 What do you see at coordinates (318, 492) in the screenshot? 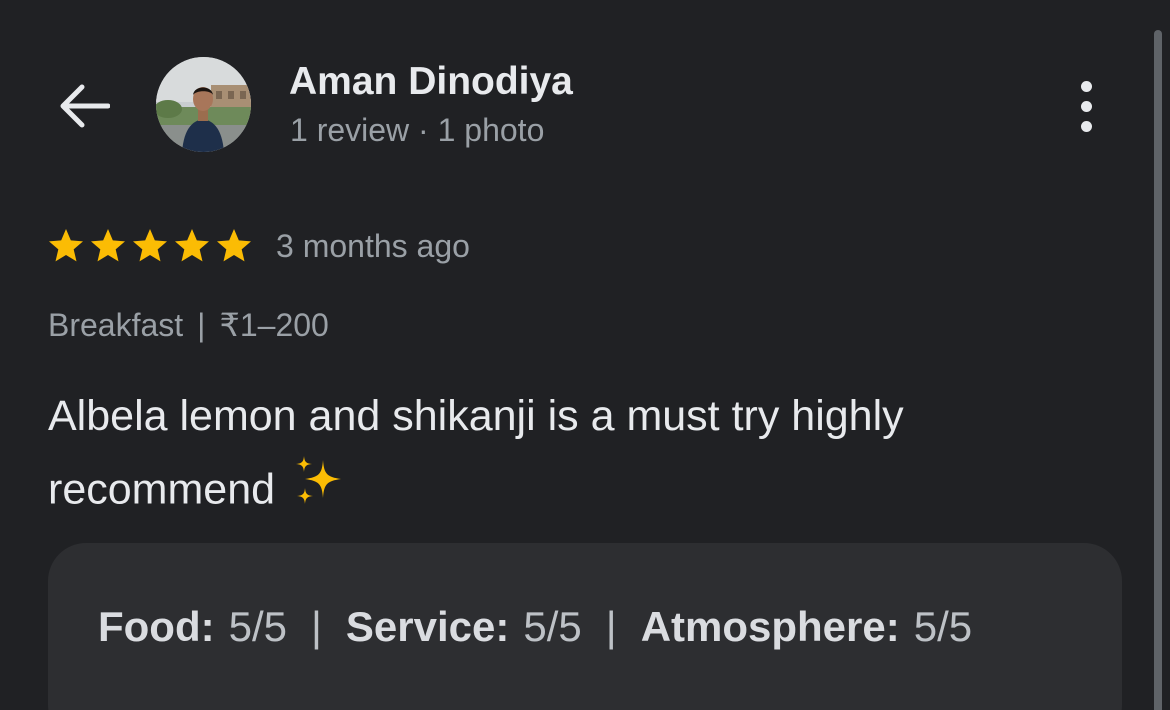
I see `sparkles-icon` at bounding box center [318, 492].